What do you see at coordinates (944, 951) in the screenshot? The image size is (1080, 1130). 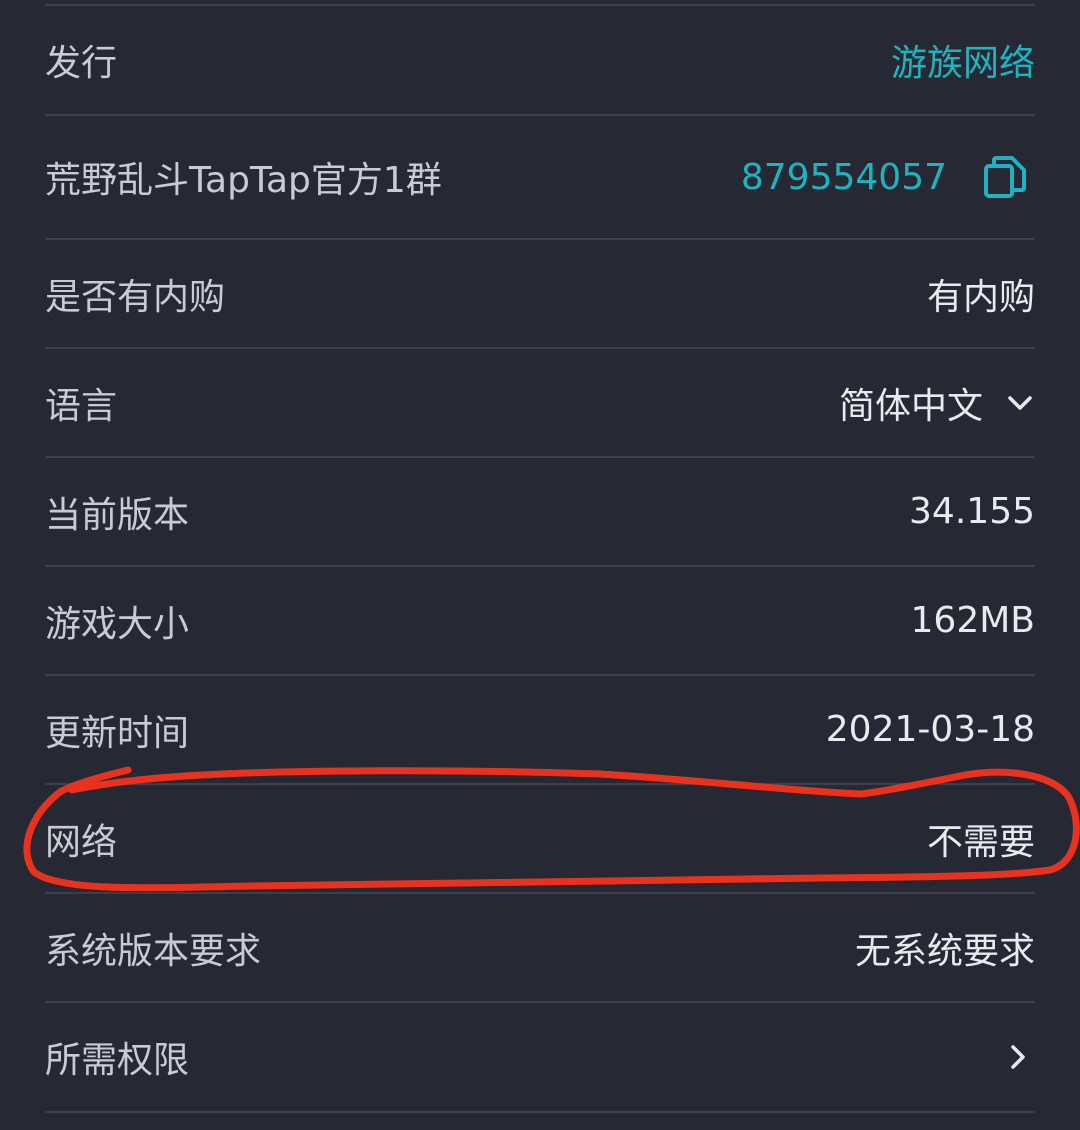 I see `system-requirement-value: 无系统要求` at bounding box center [944, 951].